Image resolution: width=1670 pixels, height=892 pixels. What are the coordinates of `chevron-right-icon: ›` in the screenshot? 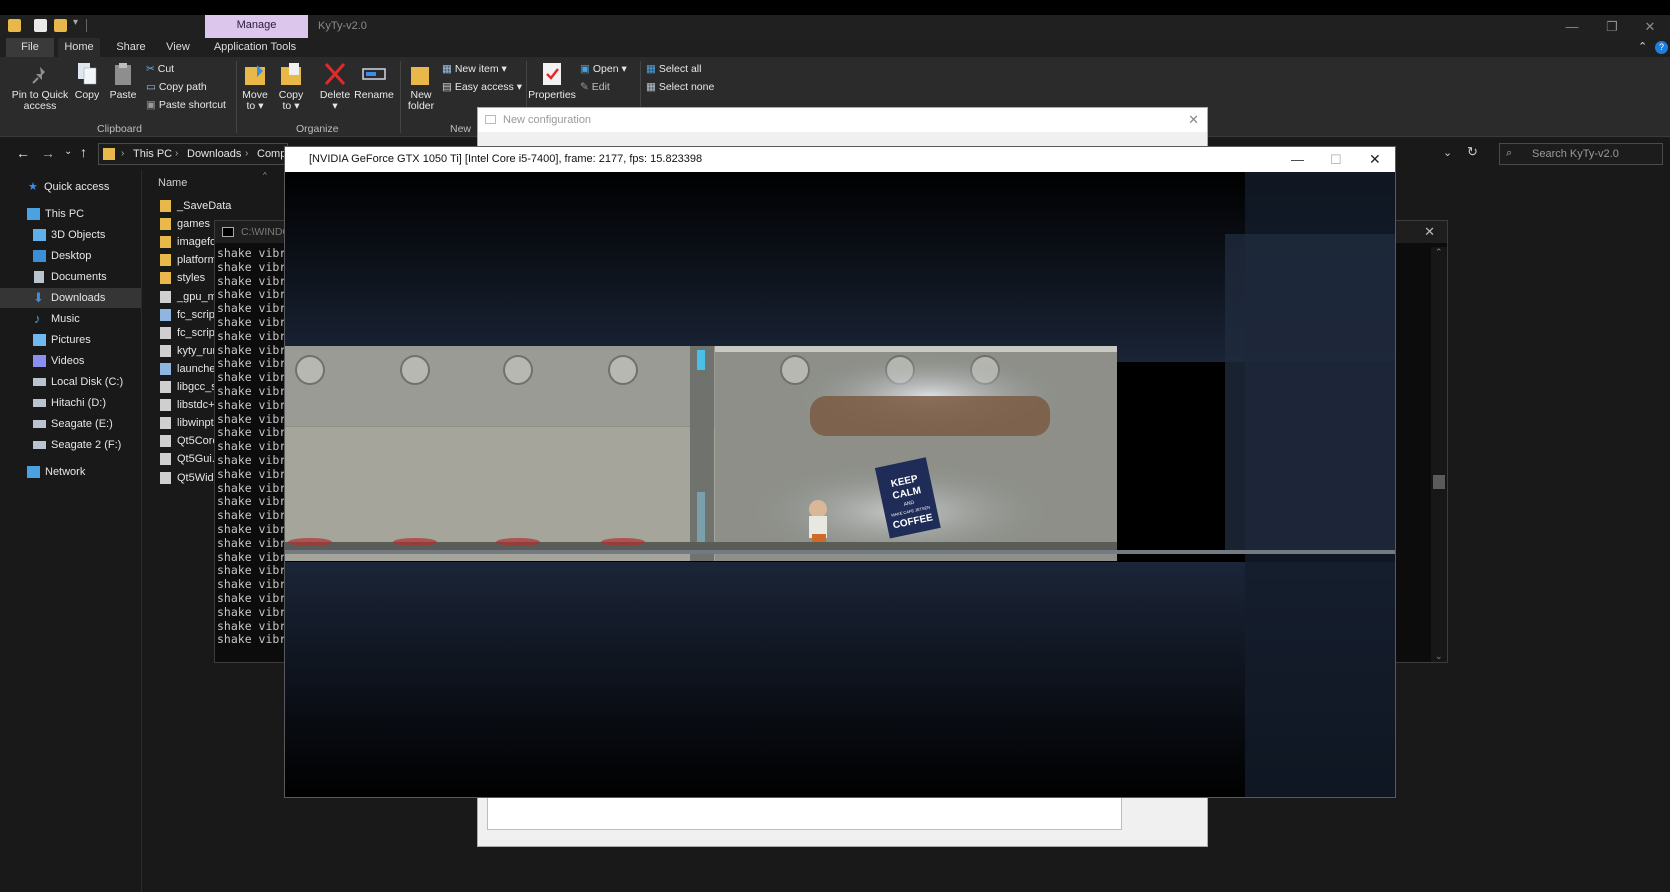 It's located at (247, 153).